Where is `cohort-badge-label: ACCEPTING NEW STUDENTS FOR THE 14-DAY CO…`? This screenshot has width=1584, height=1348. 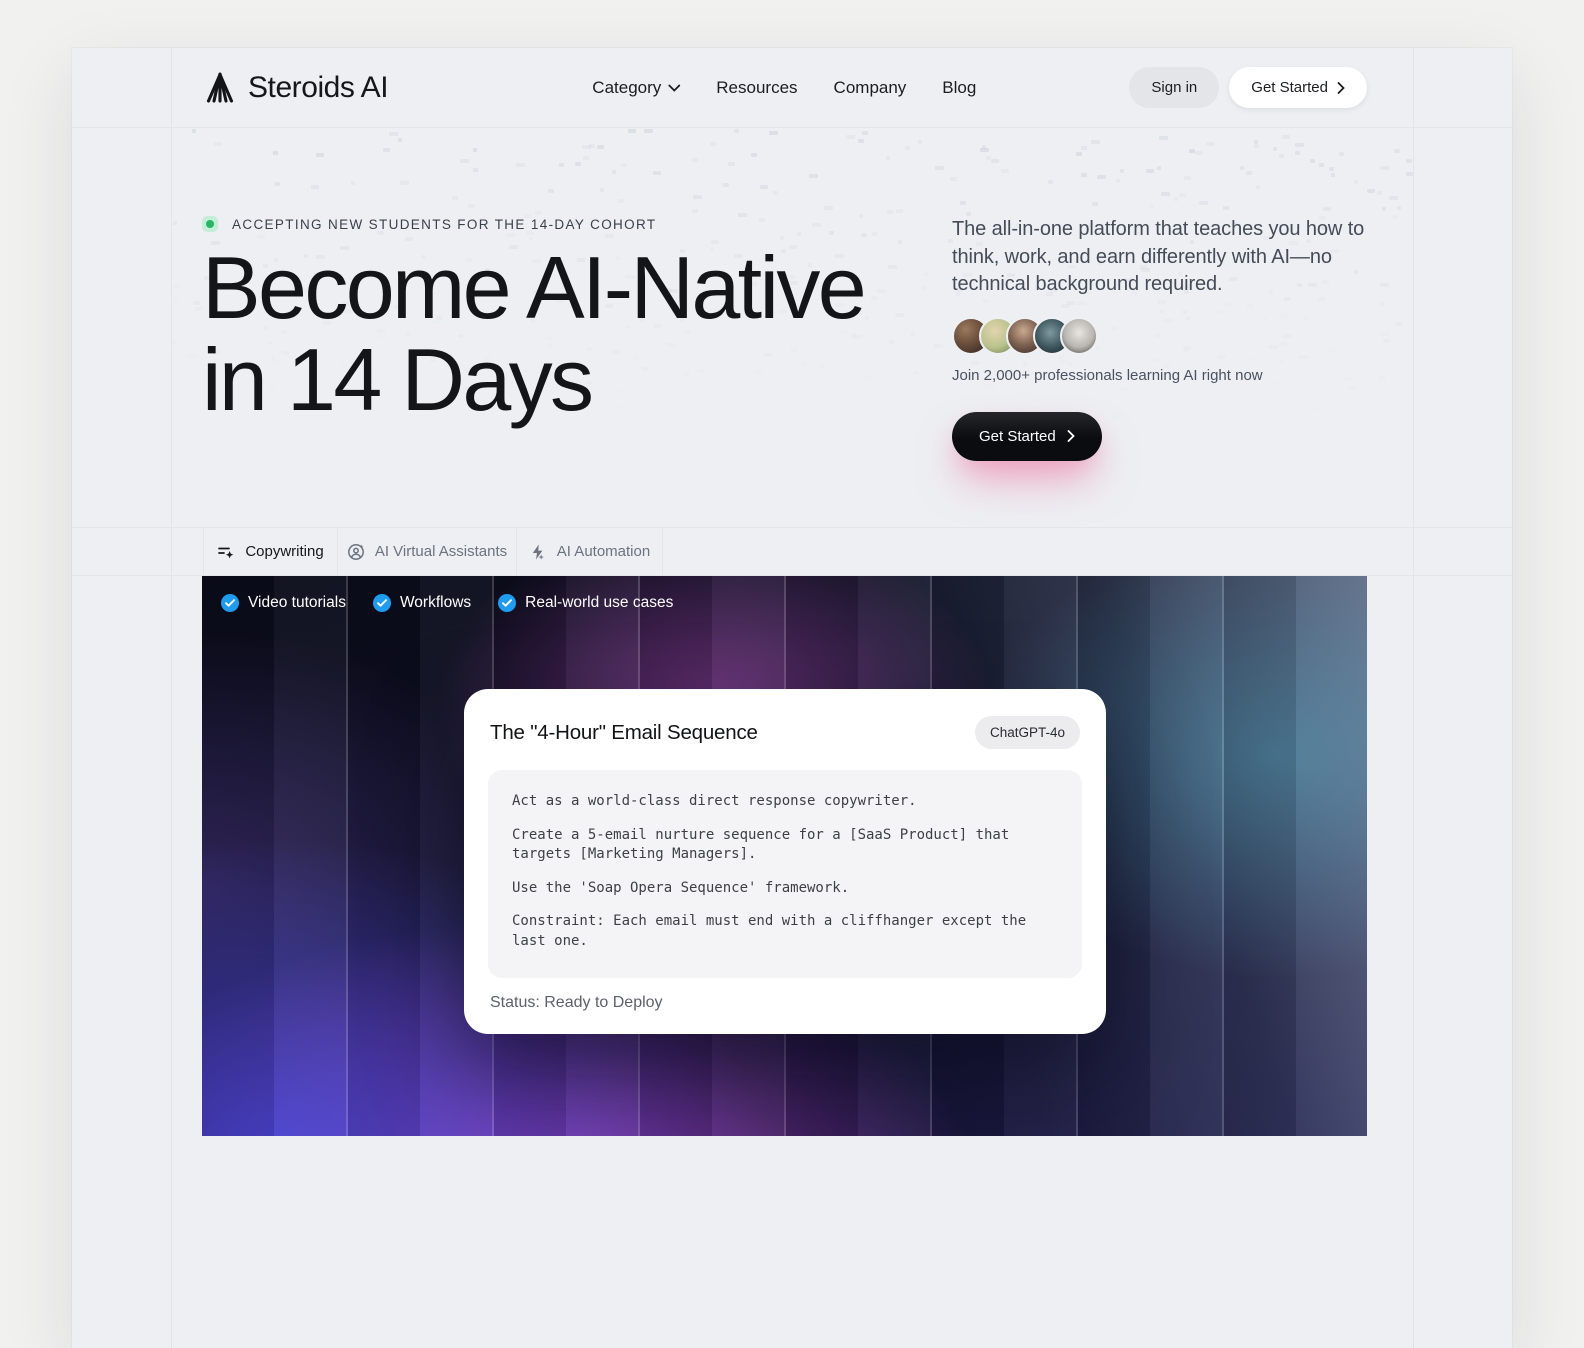
cohort-badge-label: ACCEPTING NEW STUDENTS FOR THE 14-DAY CO… is located at coordinates (444, 224).